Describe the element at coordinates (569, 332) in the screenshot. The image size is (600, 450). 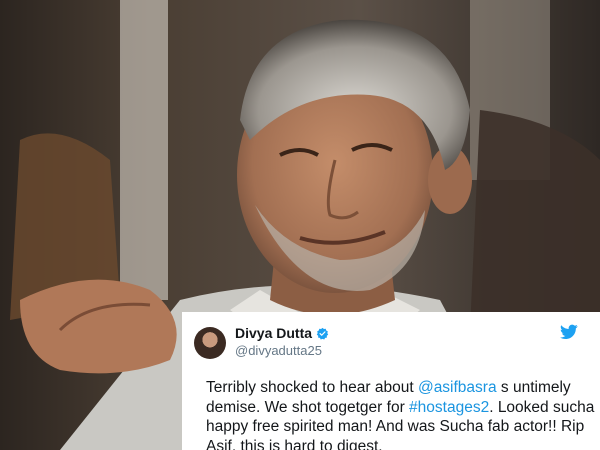
I see `twitter-bird-icon` at that location.